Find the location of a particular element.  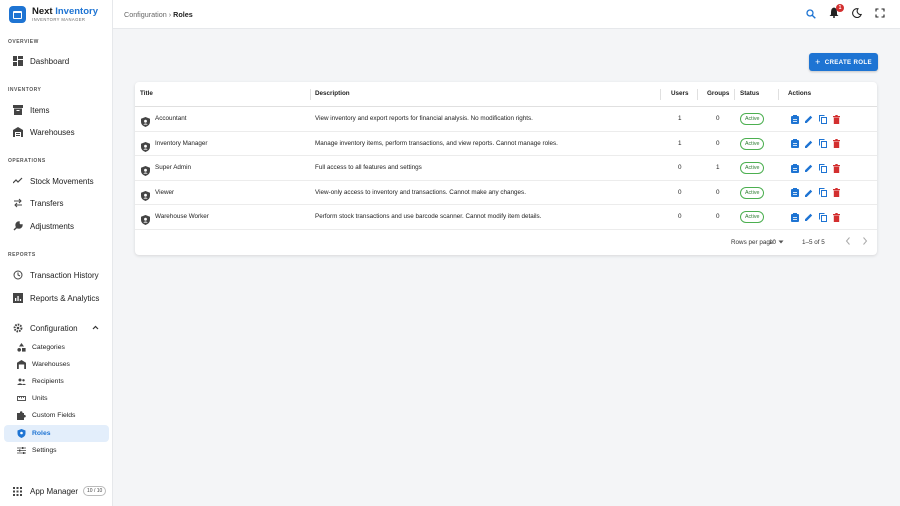

role-title: Warehouse Worker is located at coordinates (182, 216).